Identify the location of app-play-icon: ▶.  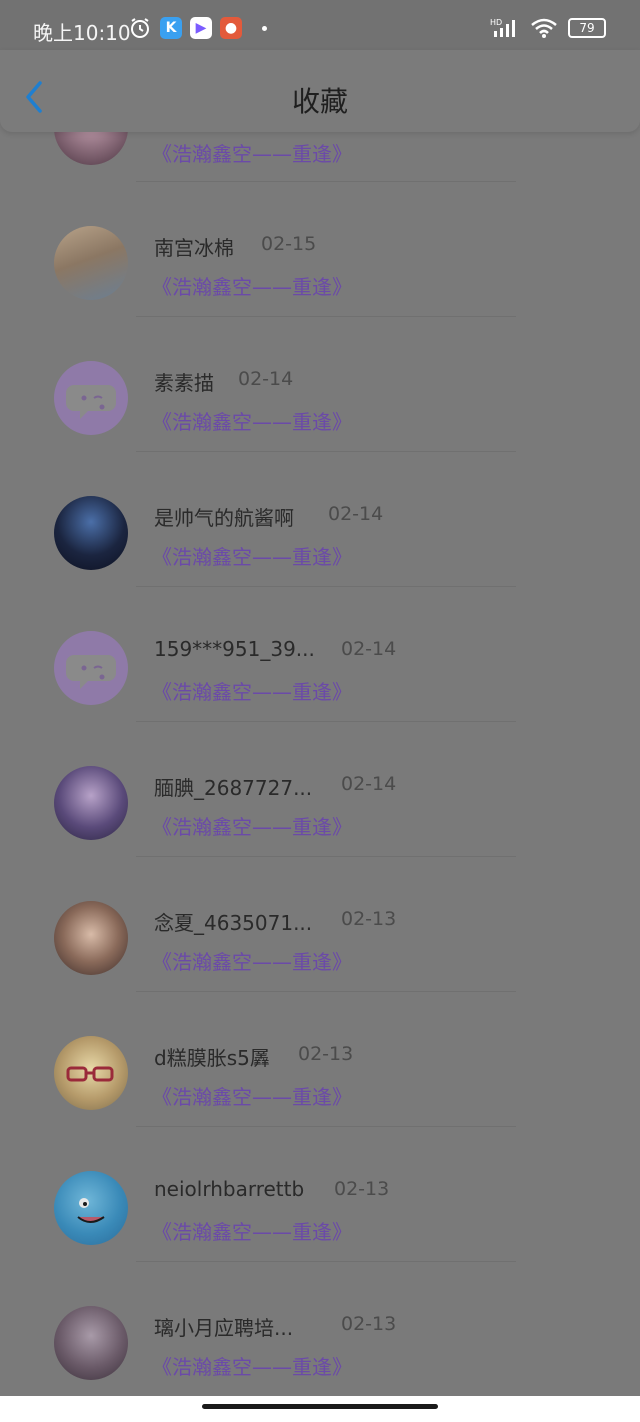
(201, 28).